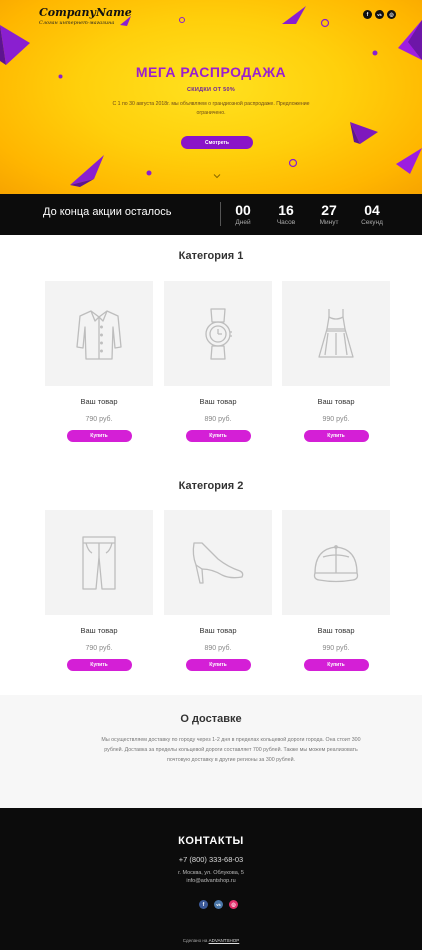 The width and height of the screenshot is (422, 950). I want to click on advantshop-link: ADVANTSHOP, so click(224, 940).